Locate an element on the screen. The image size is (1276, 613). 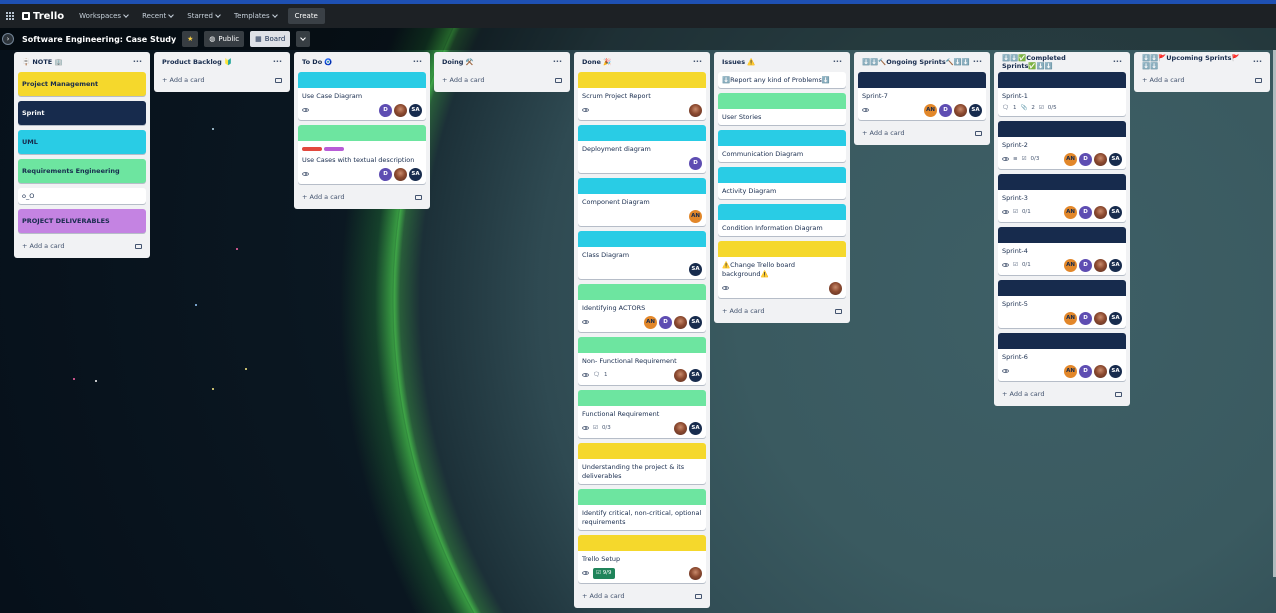
list-product-backlog: Product Backlog 🔰 ··· + Add a card is located at coordinates (222, 72).